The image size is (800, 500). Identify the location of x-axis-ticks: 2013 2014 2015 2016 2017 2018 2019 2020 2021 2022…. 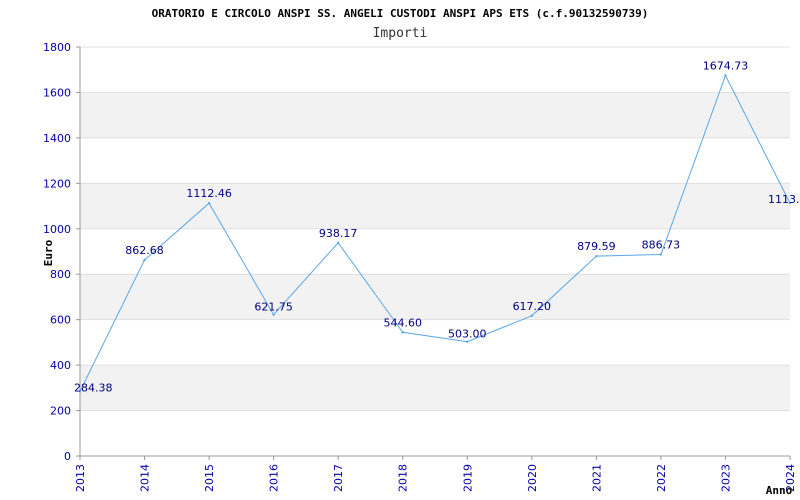
(435, 474).